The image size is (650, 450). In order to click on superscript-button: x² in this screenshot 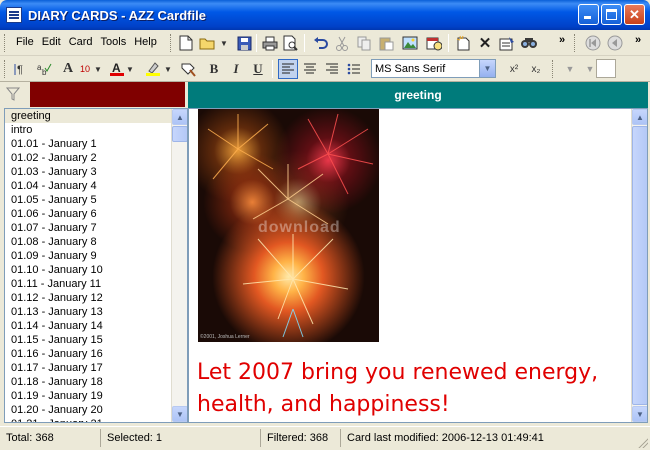, I will do `click(514, 69)`.